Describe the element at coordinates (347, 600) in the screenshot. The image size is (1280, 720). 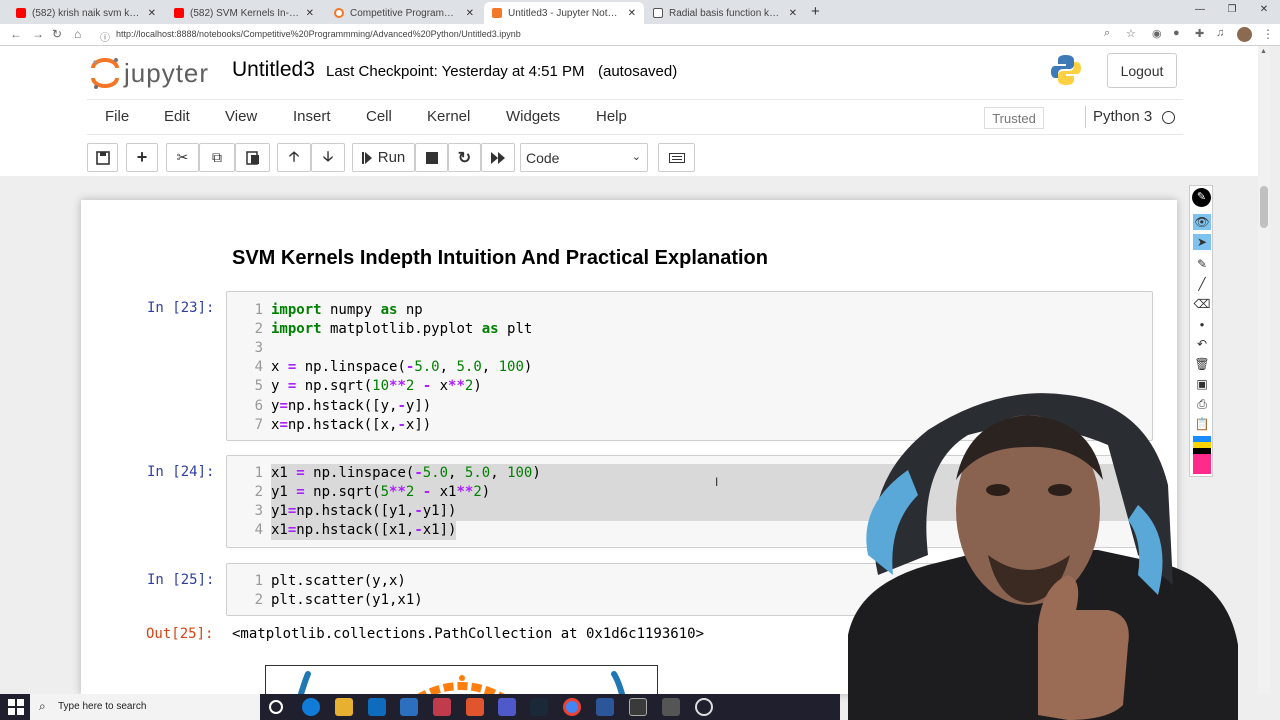
I see `code-line: plt.scatter(y1,x1)` at that location.